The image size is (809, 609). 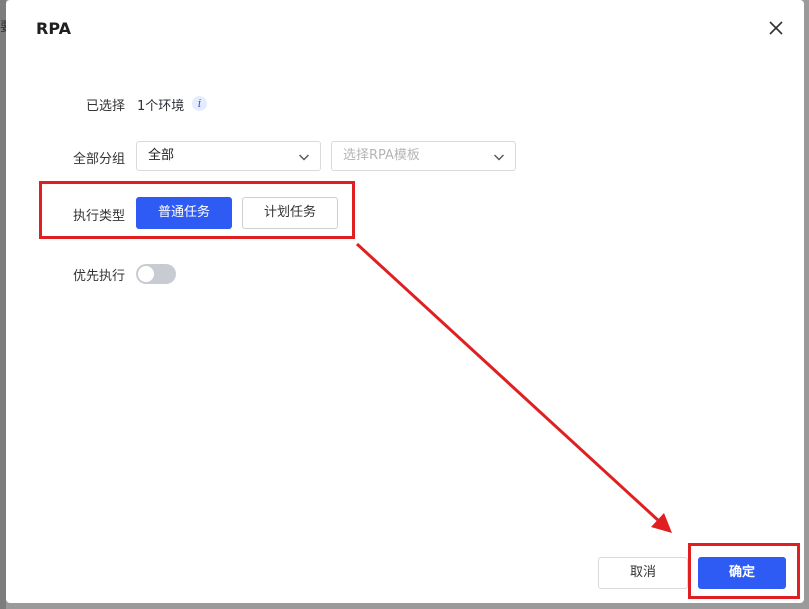 What do you see at coordinates (381, 155) in the screenshot?
I see `template-select-placeholder: 选择RPA模板` at bounding box center [381, 155].